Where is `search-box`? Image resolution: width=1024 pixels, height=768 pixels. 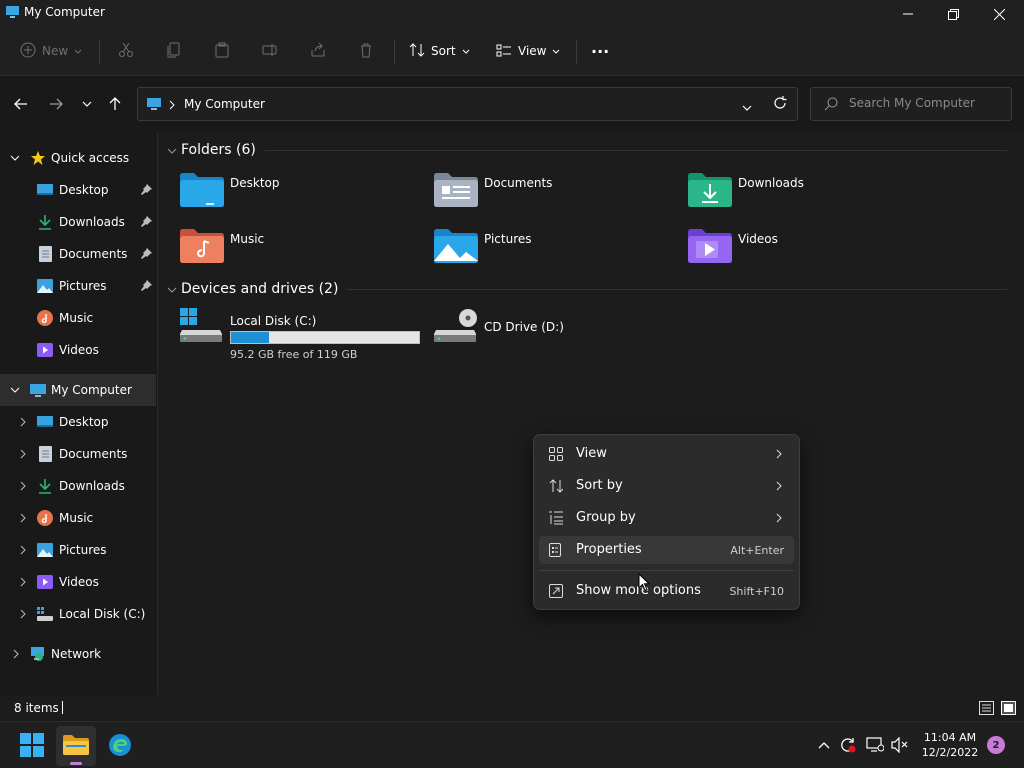
search-box is located at coordinates (911, 104).